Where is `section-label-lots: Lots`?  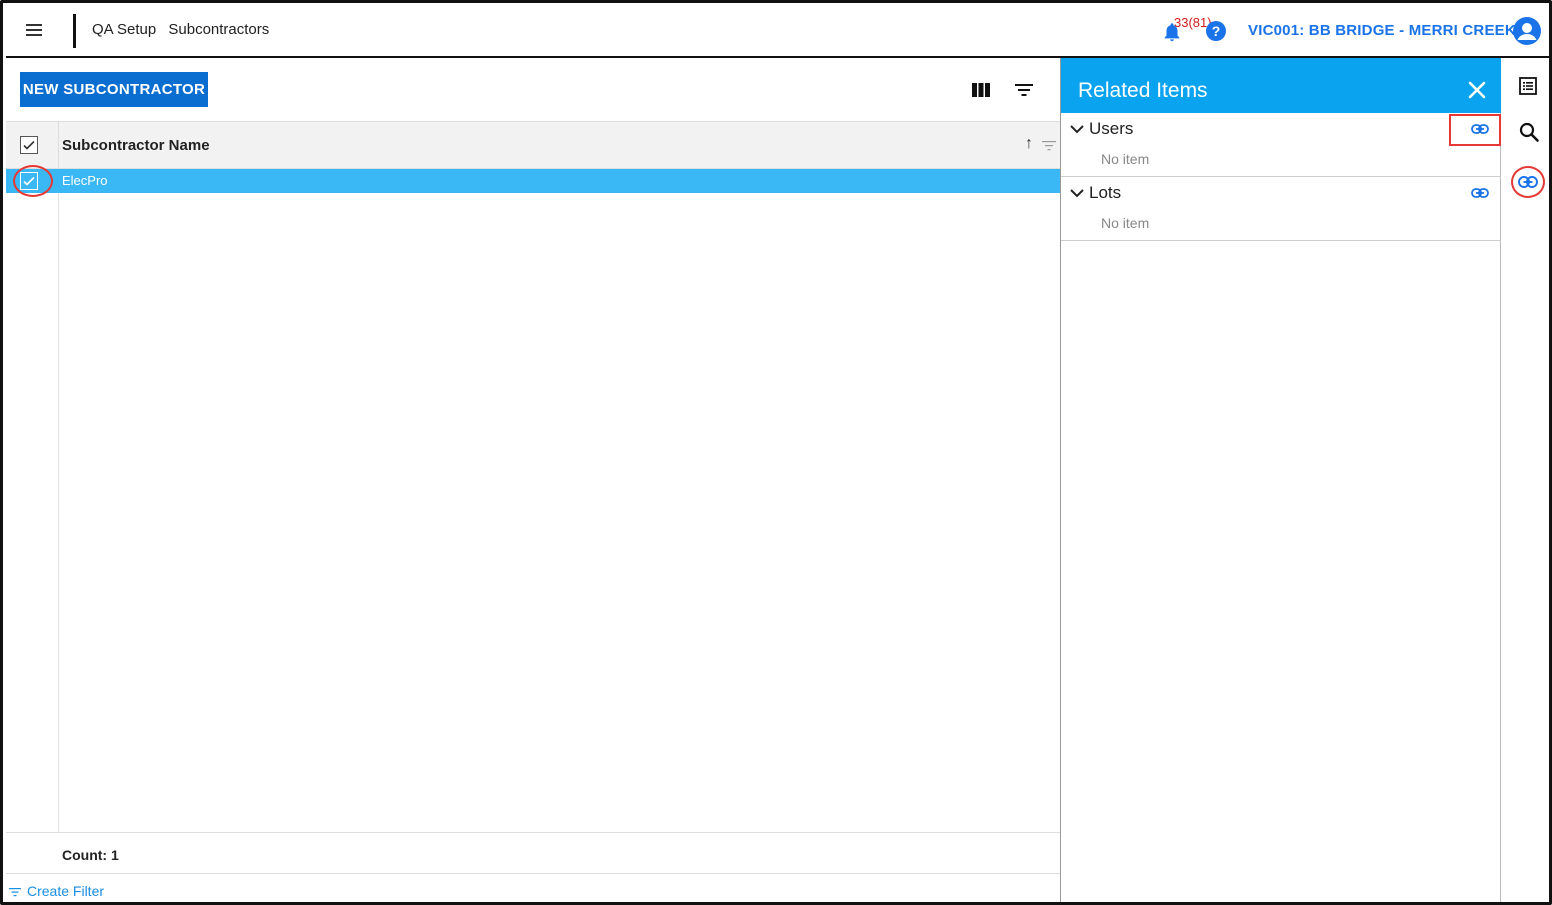
section-label-lots: Lots is located at coordinates (1105, 193).